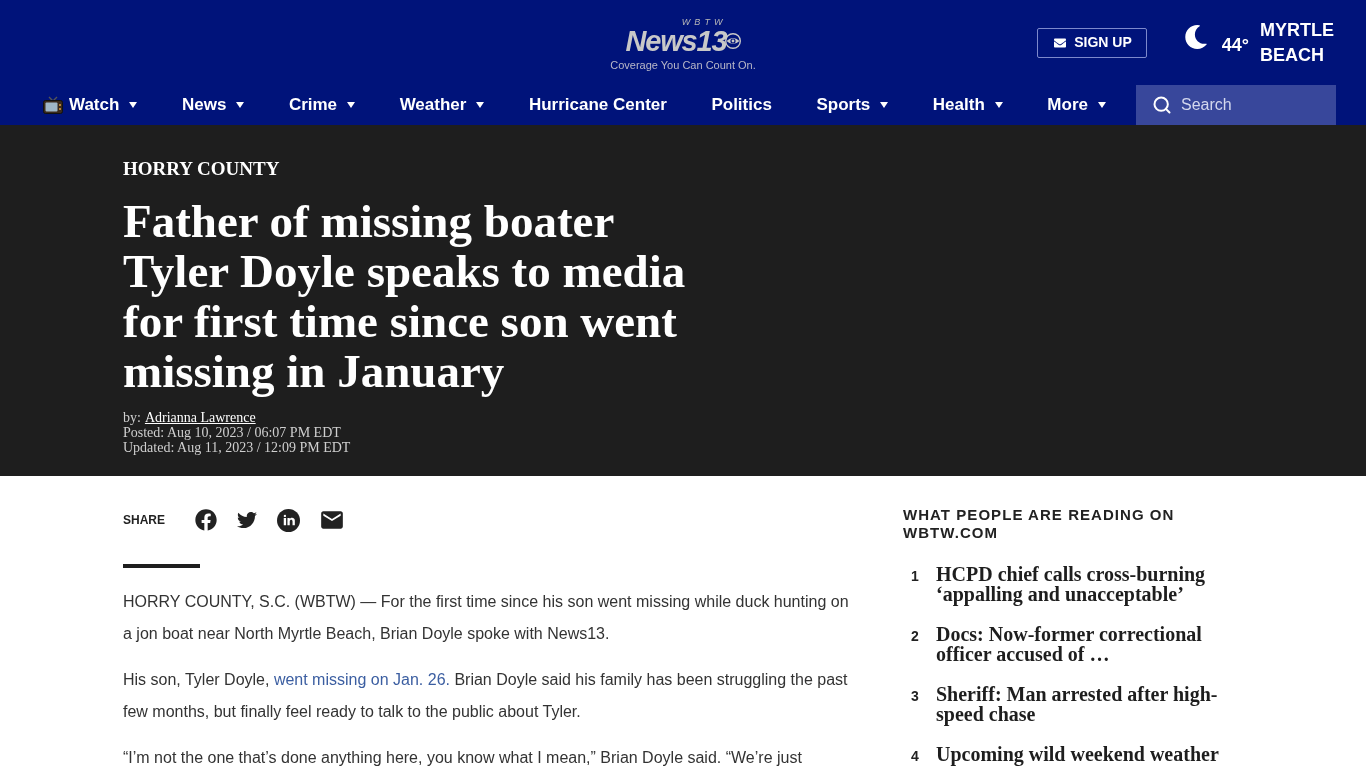 The width and height of the screenshot is (1366, 768). Describe the element at coordinates (201, 169) in the screenshot. I see `category-label: HORRY COUNTY` at that location.